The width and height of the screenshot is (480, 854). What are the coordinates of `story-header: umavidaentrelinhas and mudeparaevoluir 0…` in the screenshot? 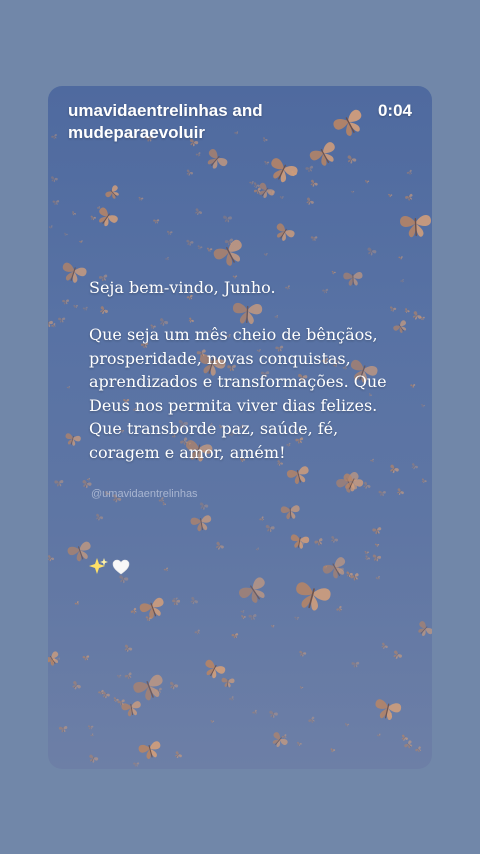 It's located at (240, 122).